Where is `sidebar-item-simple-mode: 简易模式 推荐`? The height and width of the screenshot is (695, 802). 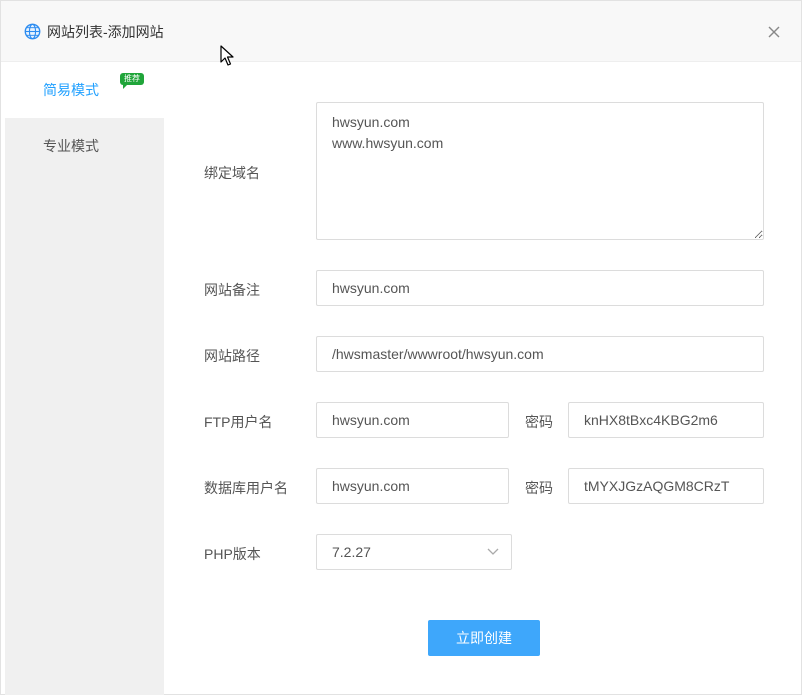 sidebar-item-simple-mode: 简易模式 推荐 is located at coordinates (84, 90).